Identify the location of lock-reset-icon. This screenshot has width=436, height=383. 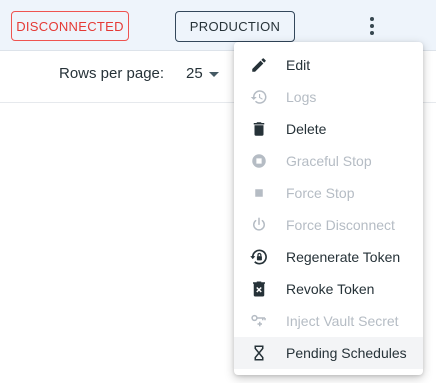
(259, 257).